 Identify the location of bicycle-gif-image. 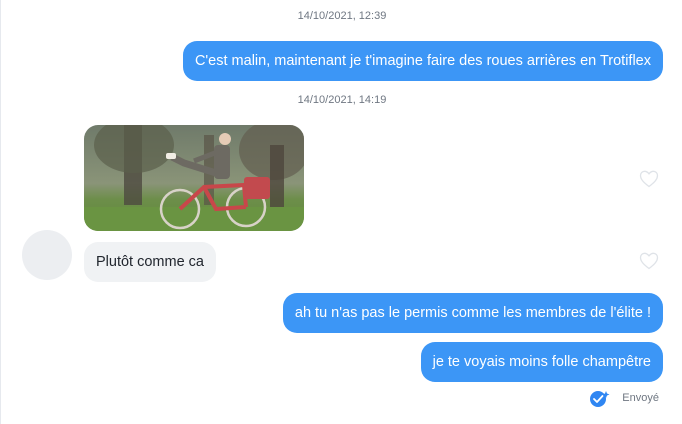
(194, 178).